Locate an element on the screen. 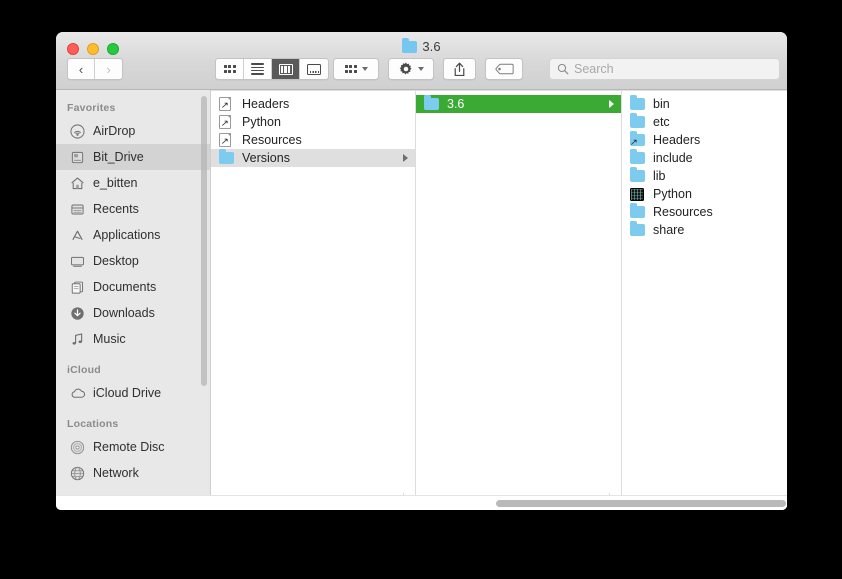  sidebar-item-label: Recents is located at coordinates (116, 209).